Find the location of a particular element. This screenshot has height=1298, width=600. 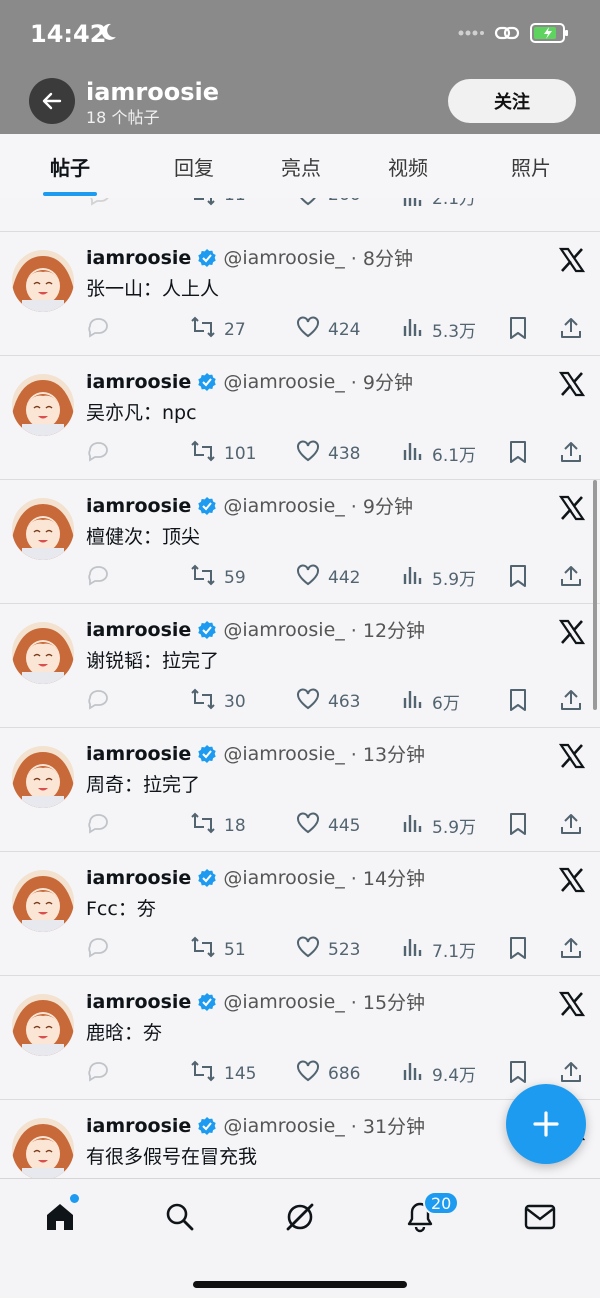

heart-icon is located at coordinates (308, 577).